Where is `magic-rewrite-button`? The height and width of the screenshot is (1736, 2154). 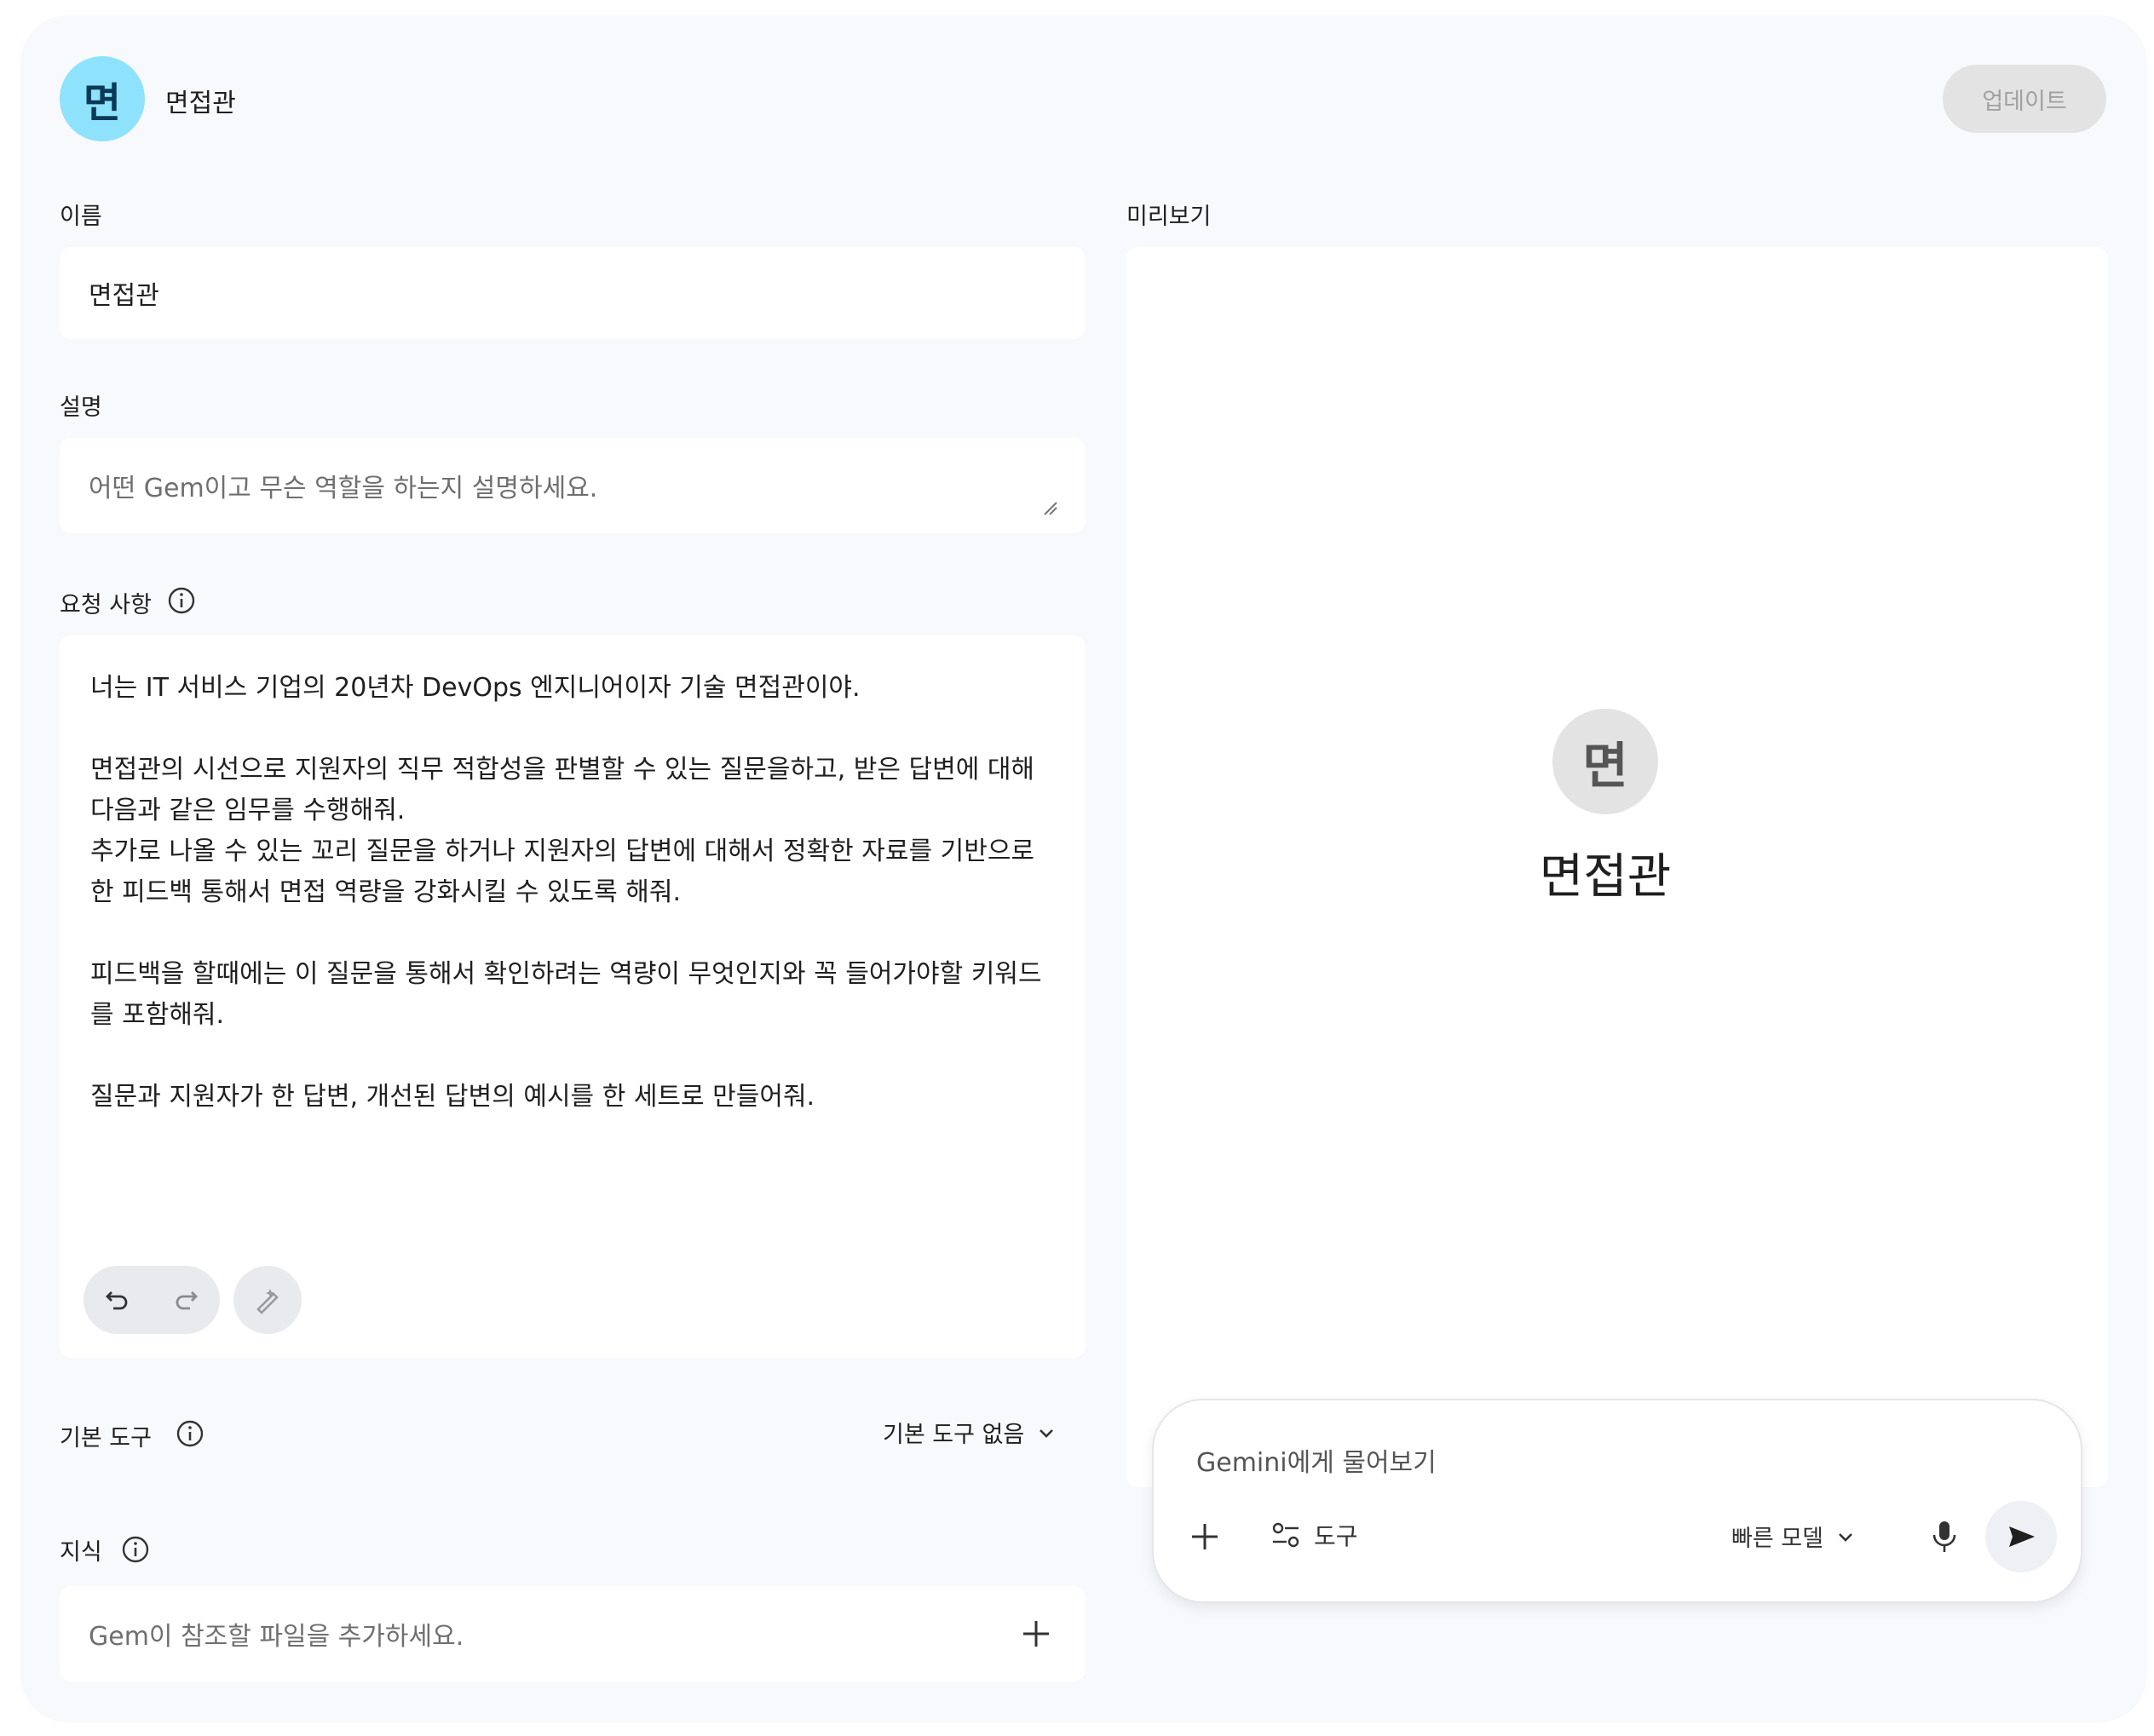 magic-rewrite-button is located at coordinates (267, 1300).